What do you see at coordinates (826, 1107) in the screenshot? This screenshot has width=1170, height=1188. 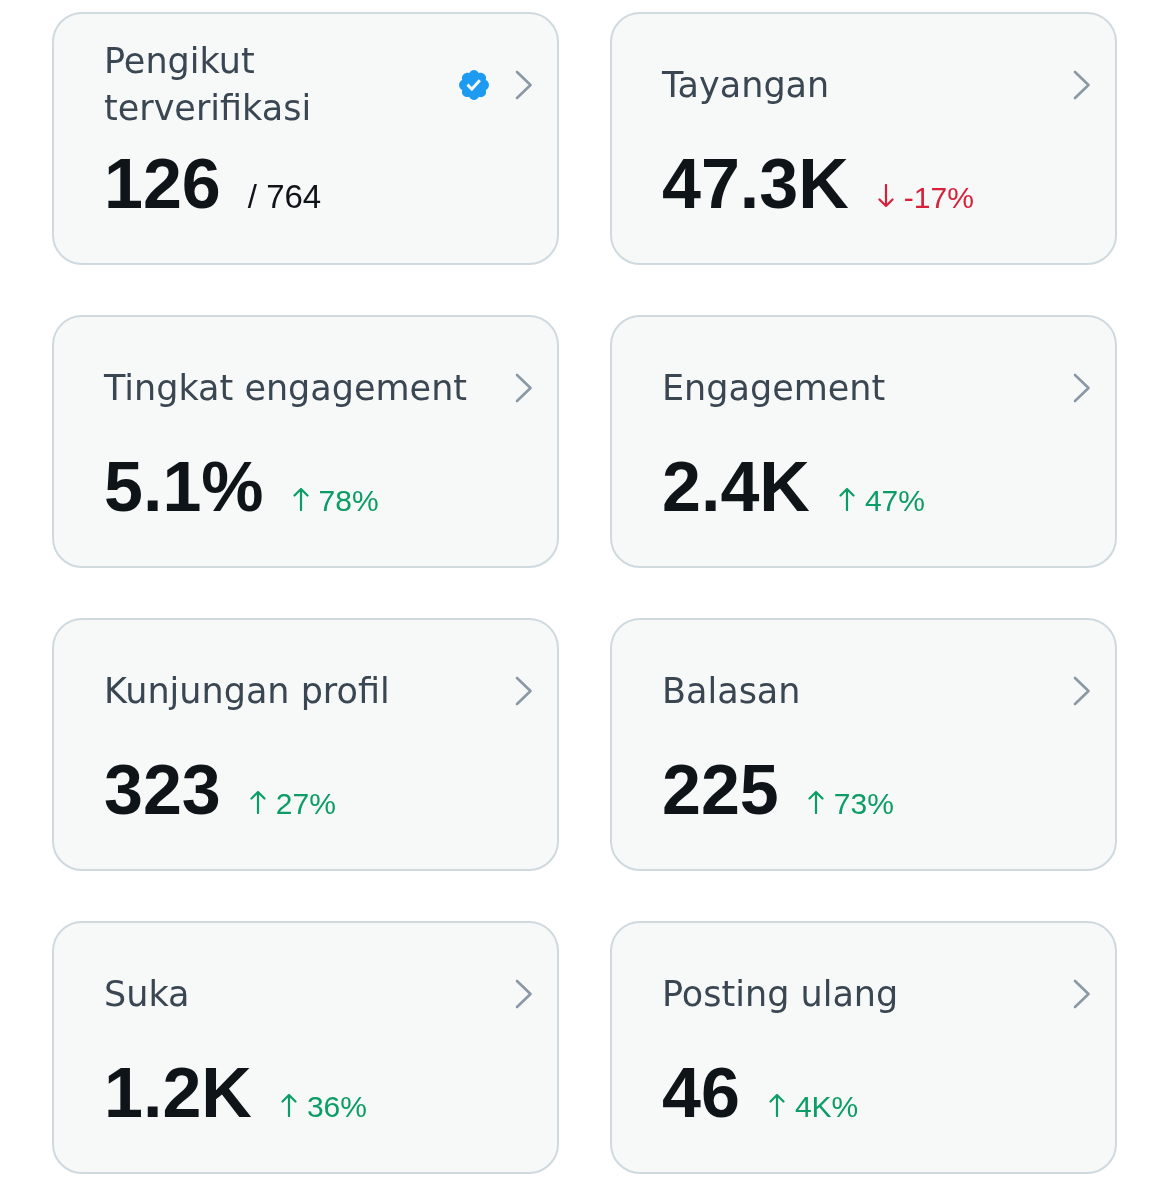 I see `change-percent: 4K%` at bounding box center [826, 1107].